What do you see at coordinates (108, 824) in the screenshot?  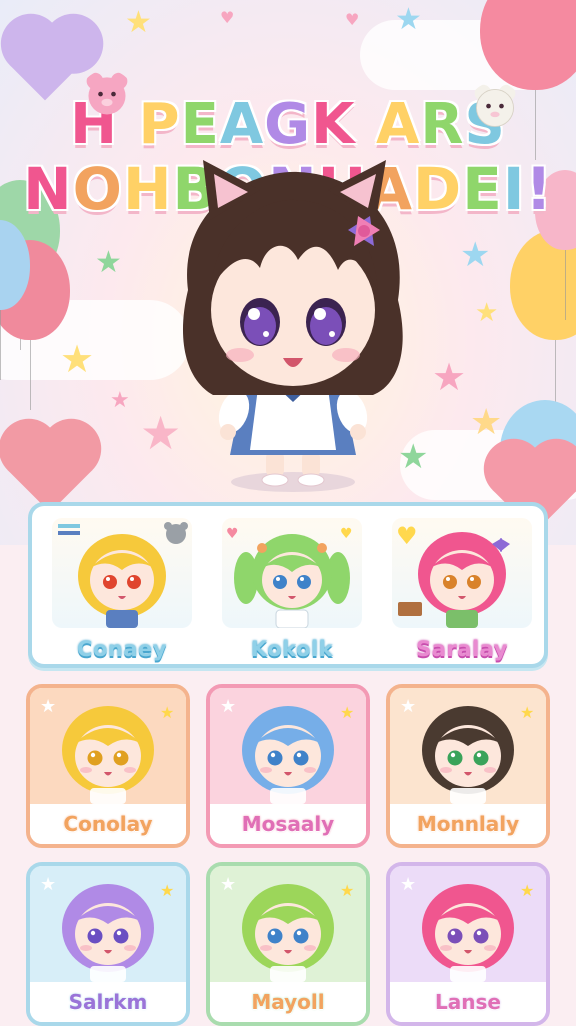 I see `character-name: Conolay` at bounding box center [108, 824].